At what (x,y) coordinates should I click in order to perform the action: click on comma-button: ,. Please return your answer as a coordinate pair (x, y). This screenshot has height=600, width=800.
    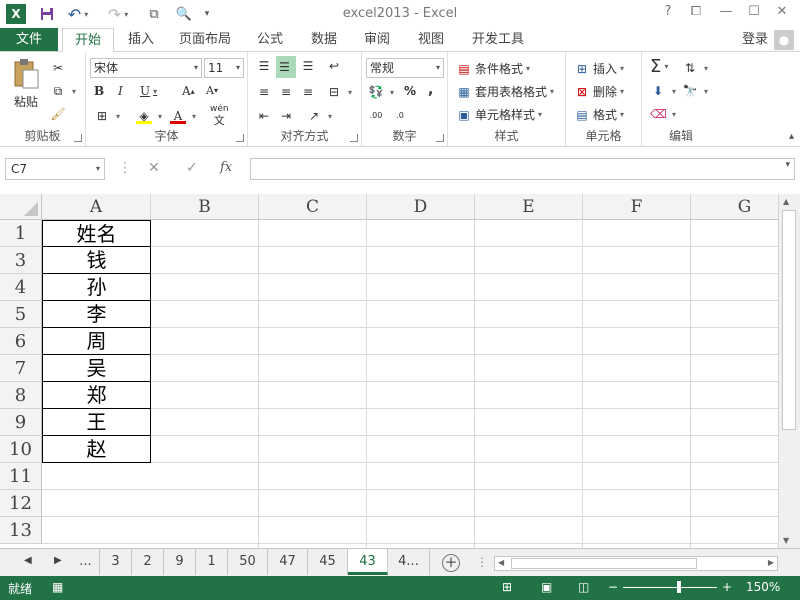
    Looking at the image, I should click on (430, 90).